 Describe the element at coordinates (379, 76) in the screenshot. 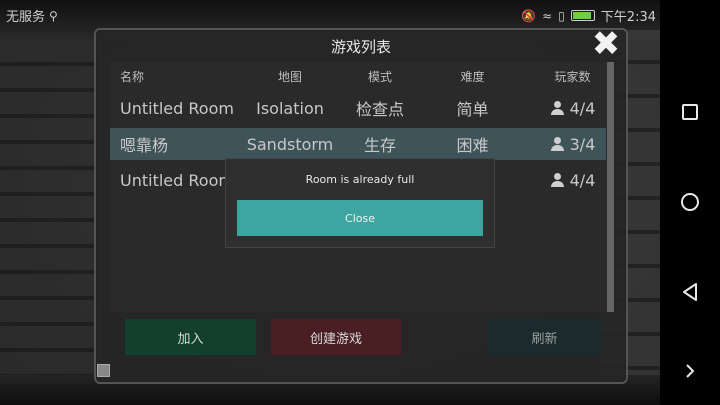

I see `header-mode: 模式` at that location.